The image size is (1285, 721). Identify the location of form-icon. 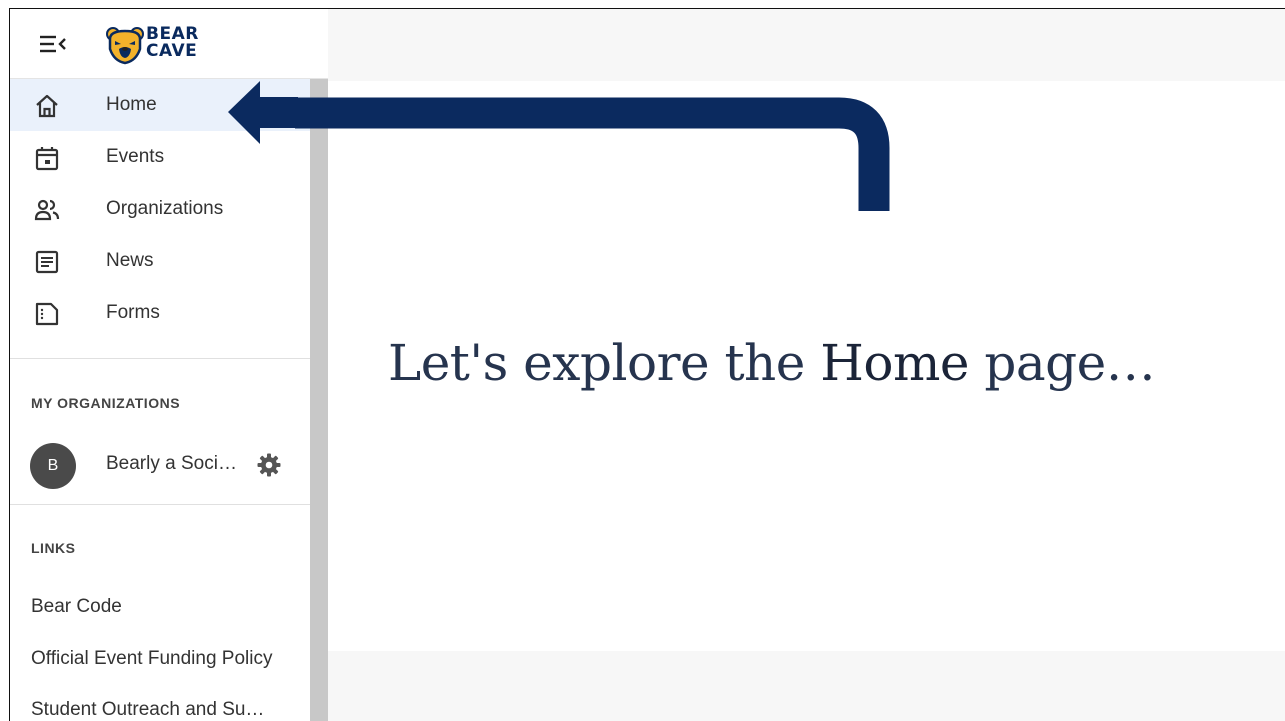
(47, 314).